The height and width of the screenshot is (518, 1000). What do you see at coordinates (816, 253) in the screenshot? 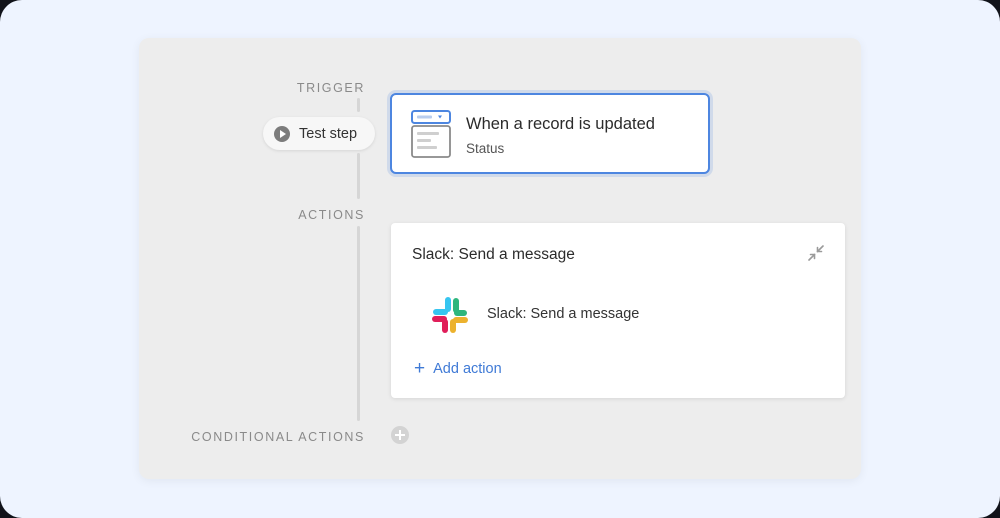
I see `collapse-arrows-icon` at bounding box center [816, 253].